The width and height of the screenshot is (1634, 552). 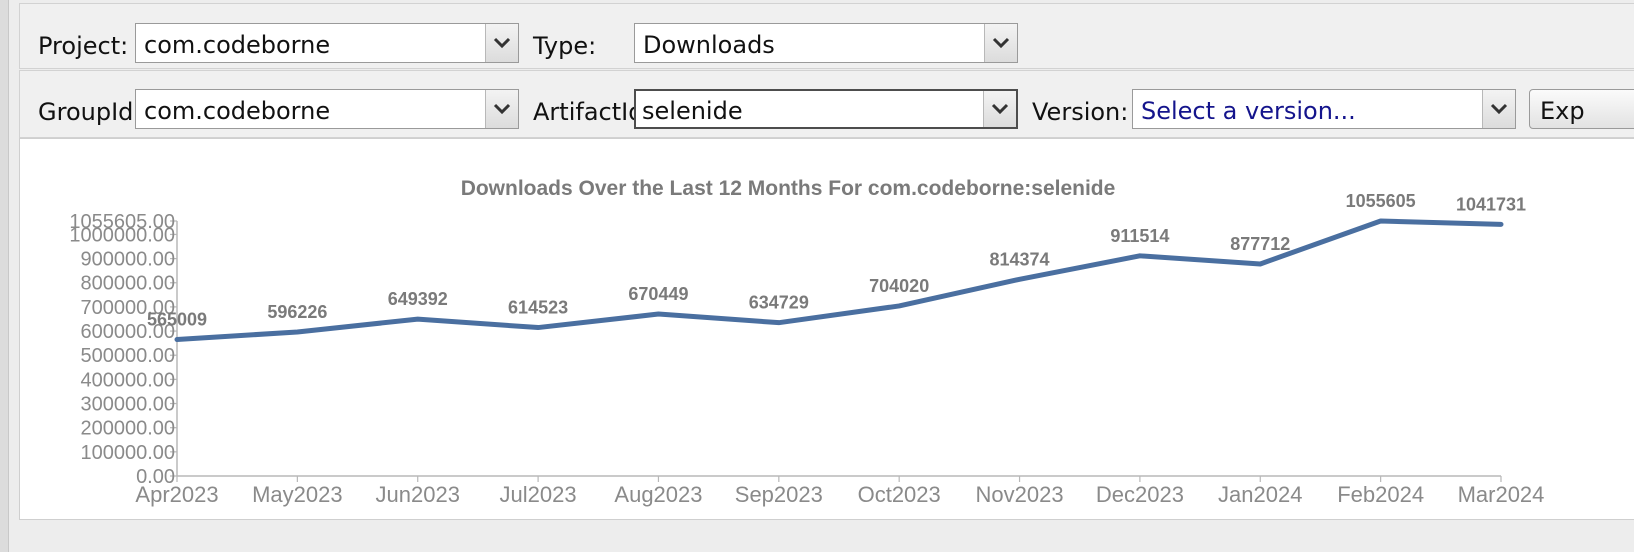 I want to click on x-tick-label: Jul2023, so click(x=538, y=494).